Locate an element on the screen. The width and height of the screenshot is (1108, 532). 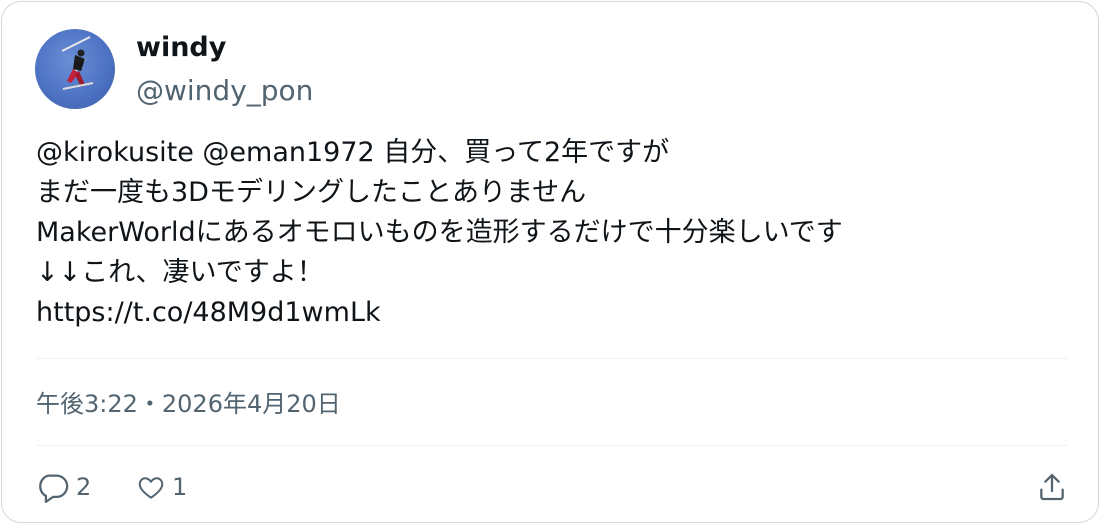
tweet-text-line: MakerWorldにあるオモロいものを造形するだけで十分楽しいです is located at coordinates (439, 232).